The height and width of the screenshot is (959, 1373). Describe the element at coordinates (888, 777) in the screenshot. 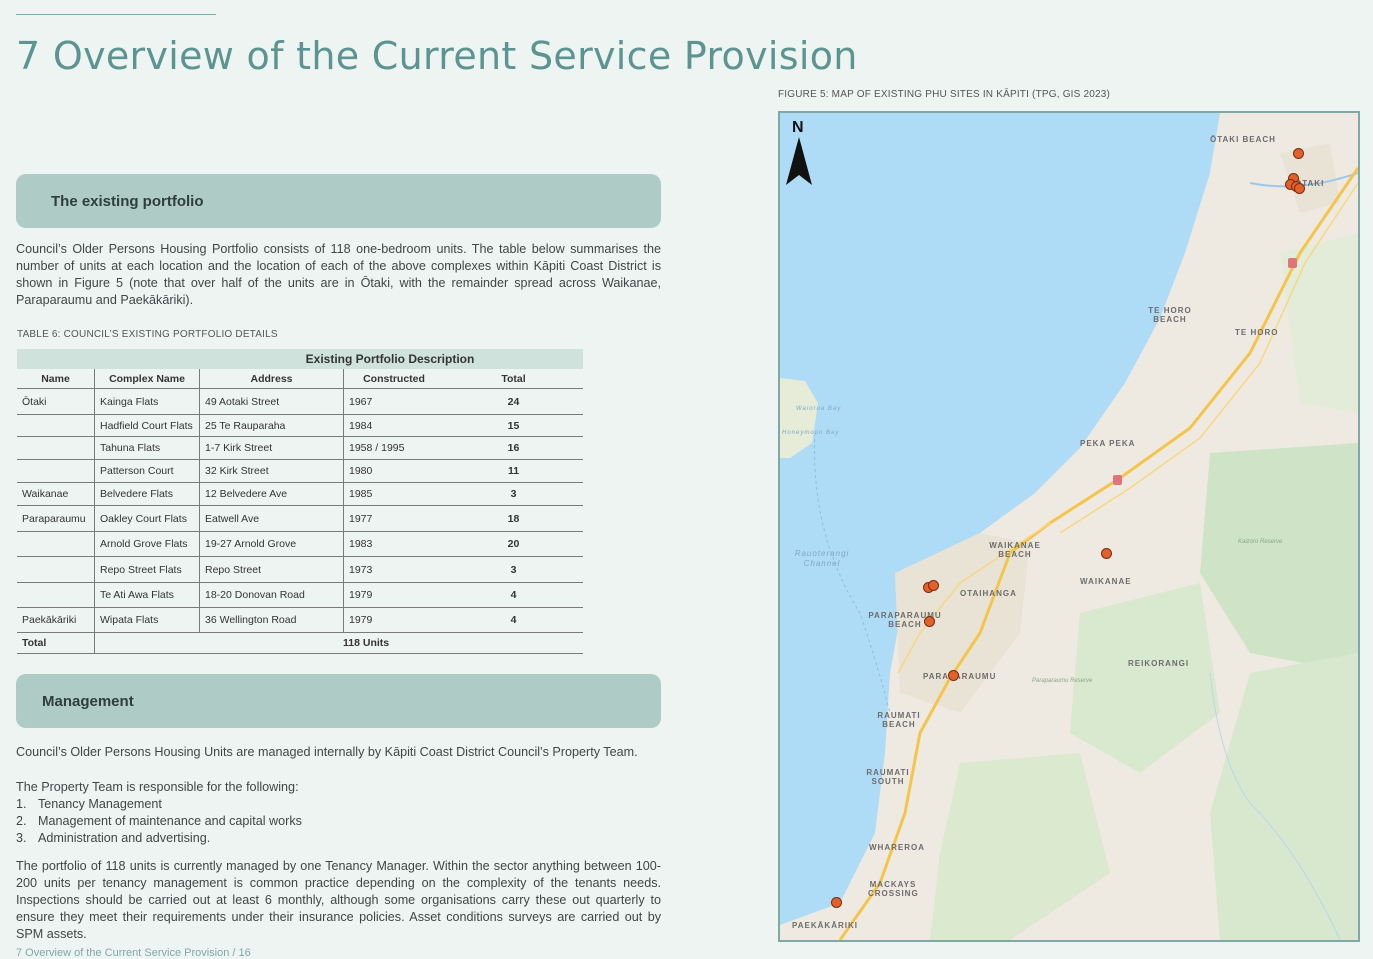

I see `place-label: RAUMATI SOUTH` at that location.